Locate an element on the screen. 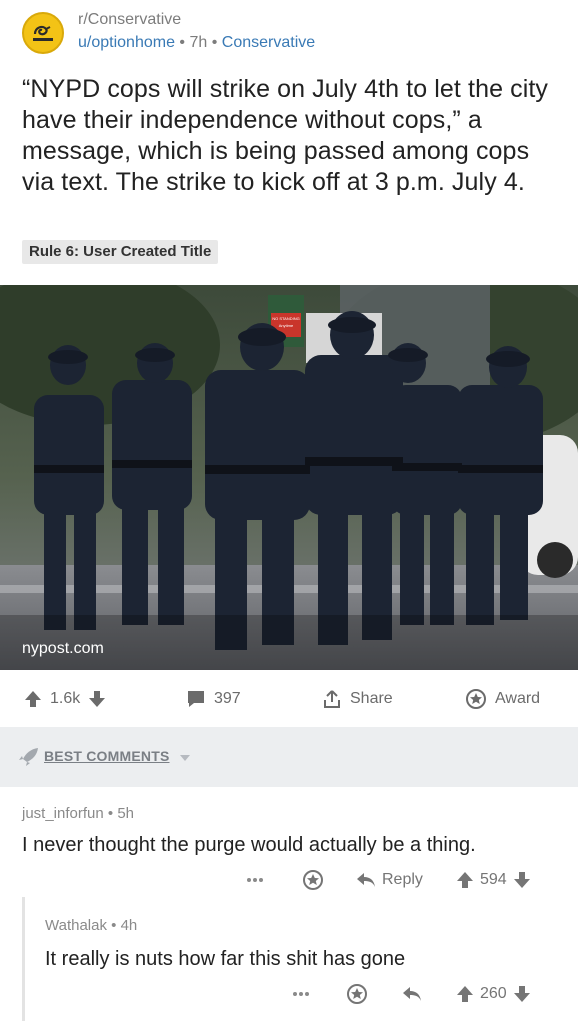 Image resolution: width=578 pixels, height=1024 pixels. comment-meta: Wathalak • 4h is located at coordinates (91, 925).